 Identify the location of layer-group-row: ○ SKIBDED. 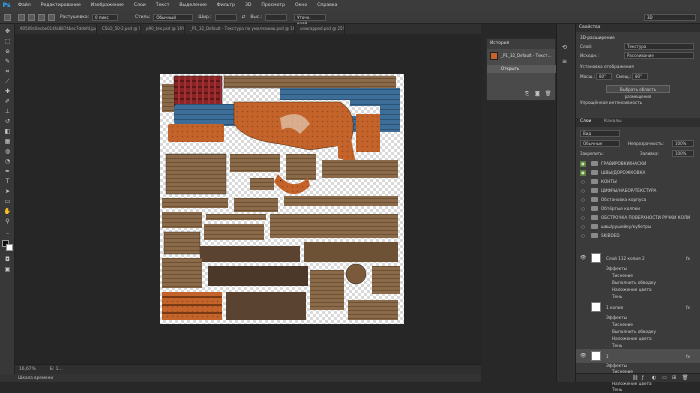
(638, 236).